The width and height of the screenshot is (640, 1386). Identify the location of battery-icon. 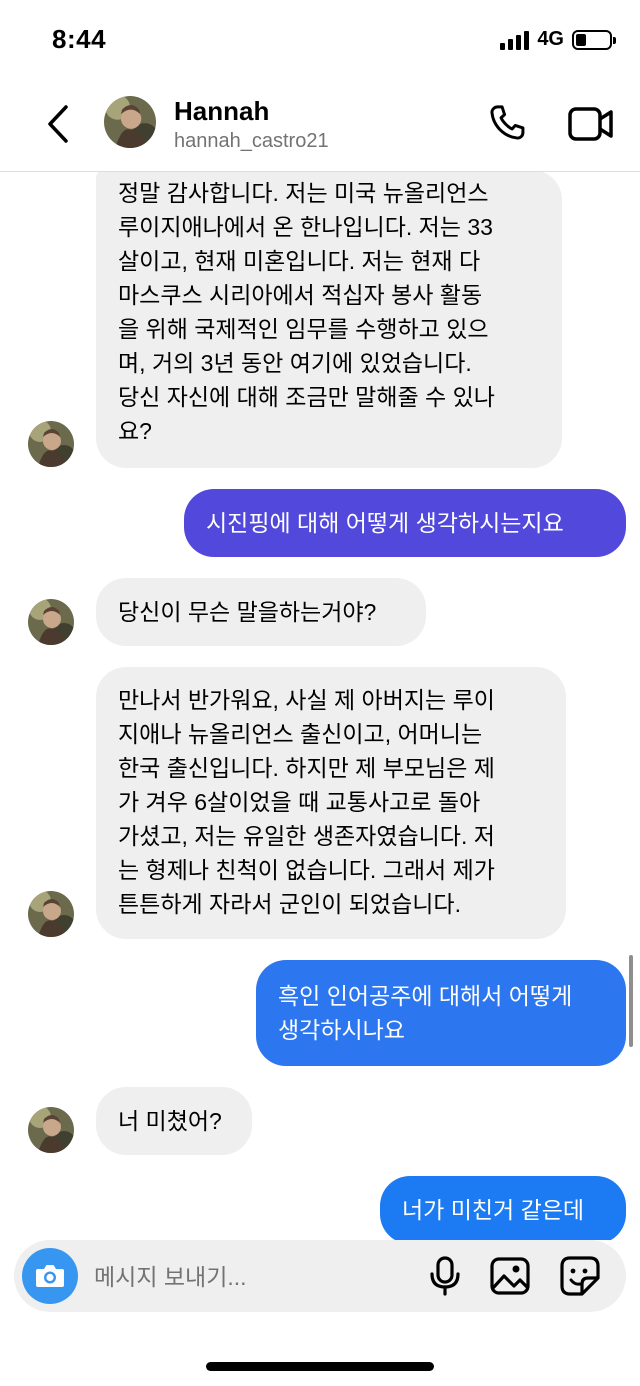
(594, 39).